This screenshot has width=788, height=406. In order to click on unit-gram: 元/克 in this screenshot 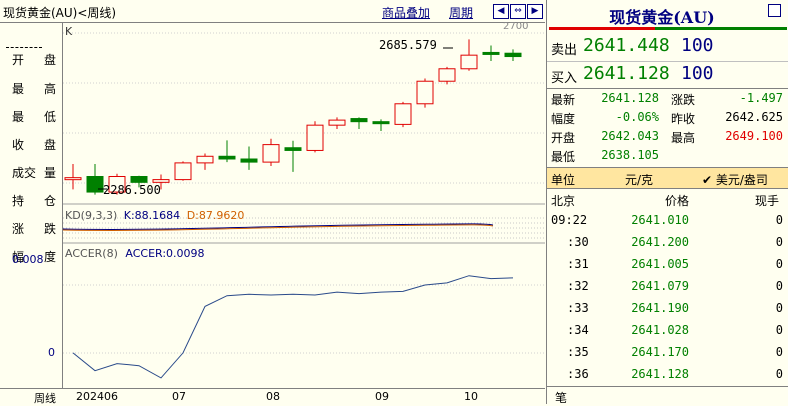, I will do `click(639, 179)`.